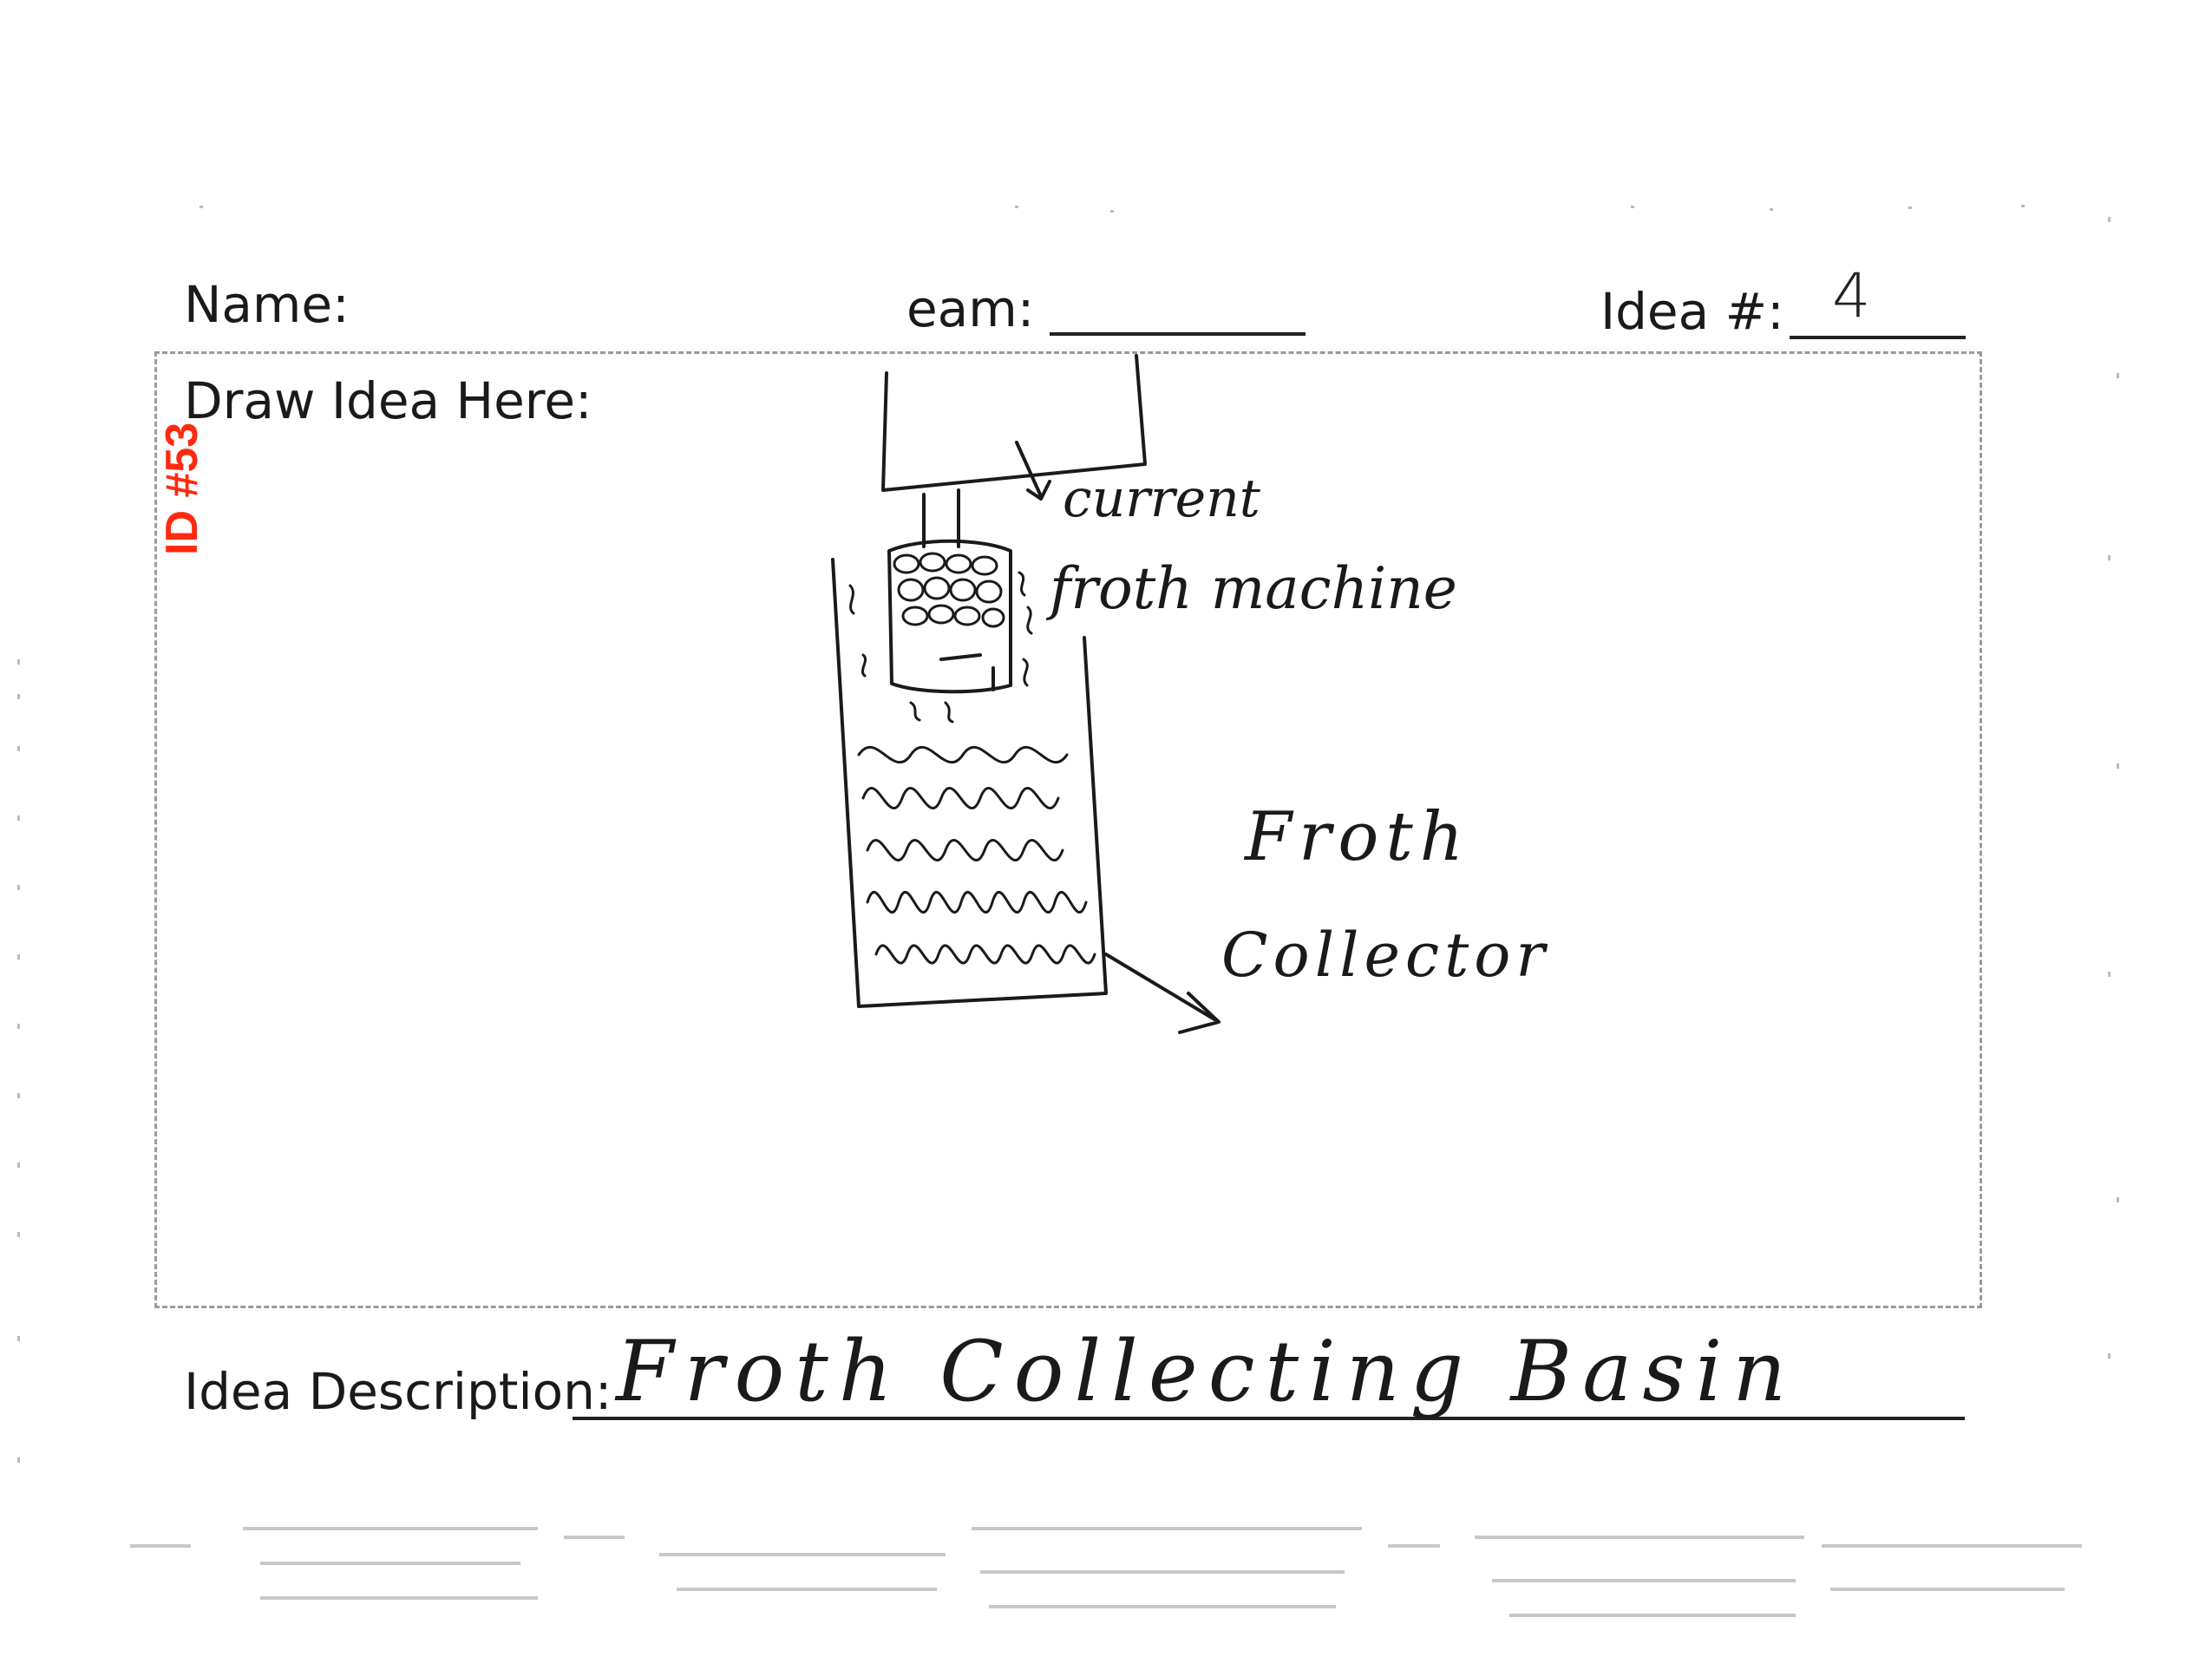  What do you see at coordinates (182, 488) in the screenshot?
I see `id-stamp: ID #53` at bounding box center [182, 488].